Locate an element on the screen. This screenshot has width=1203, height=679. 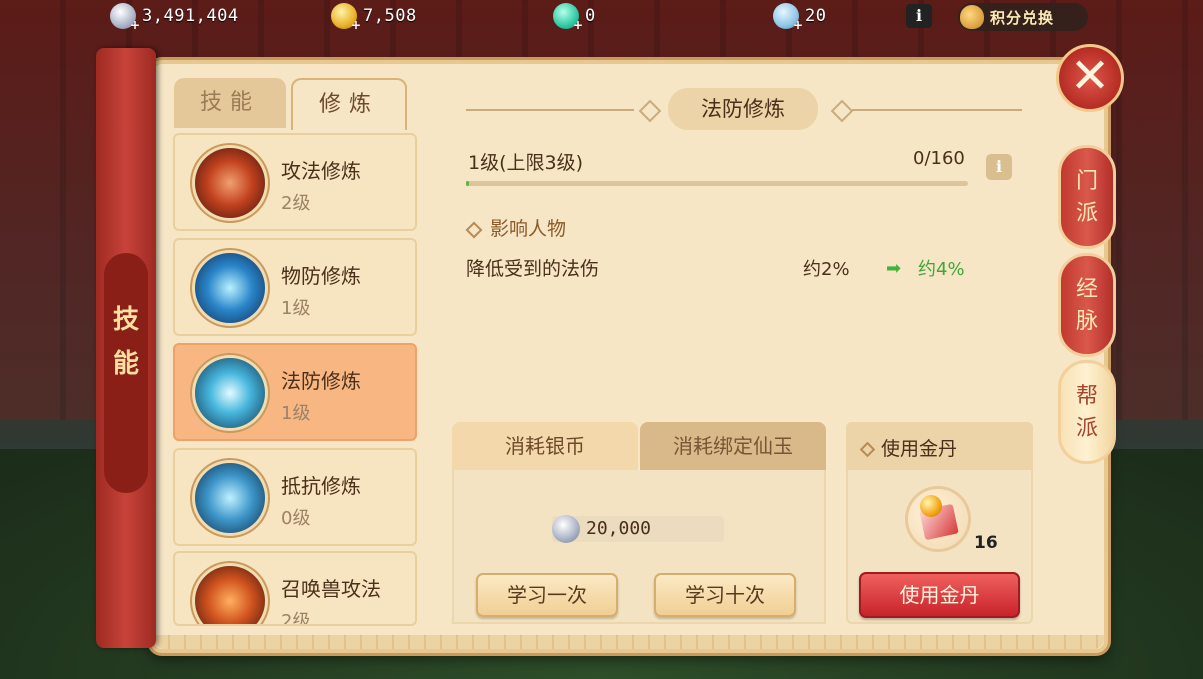
side-tab-guild: 帮派 is located at coordinates (1087, 412).